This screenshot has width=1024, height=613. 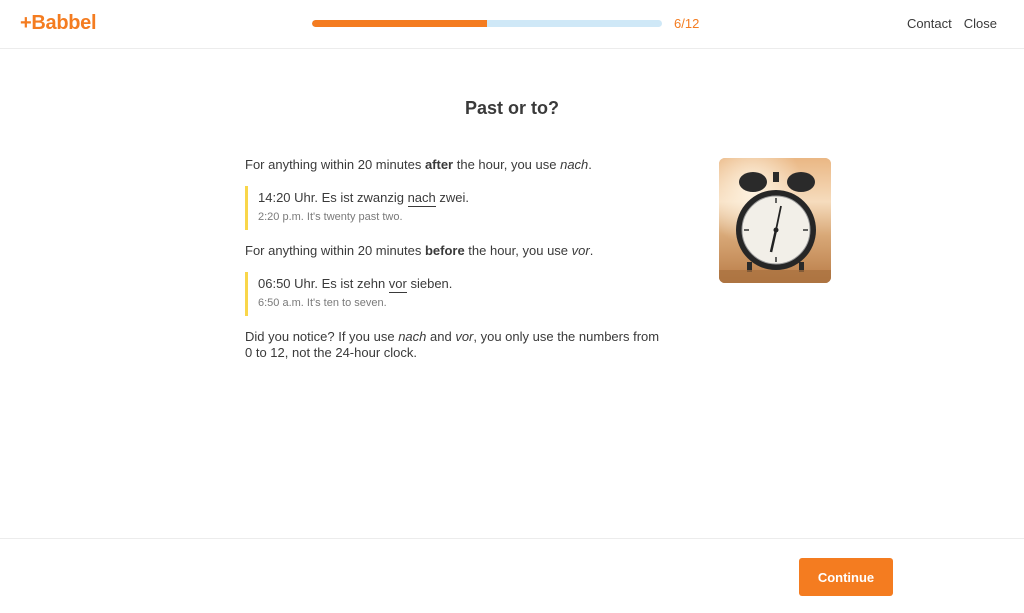 What do you see at coordinates (323, 283) in the screenshot?
I see `sentence-text: 06:50 Uhr. Es ist zehn` at bounding box center [323, 283].